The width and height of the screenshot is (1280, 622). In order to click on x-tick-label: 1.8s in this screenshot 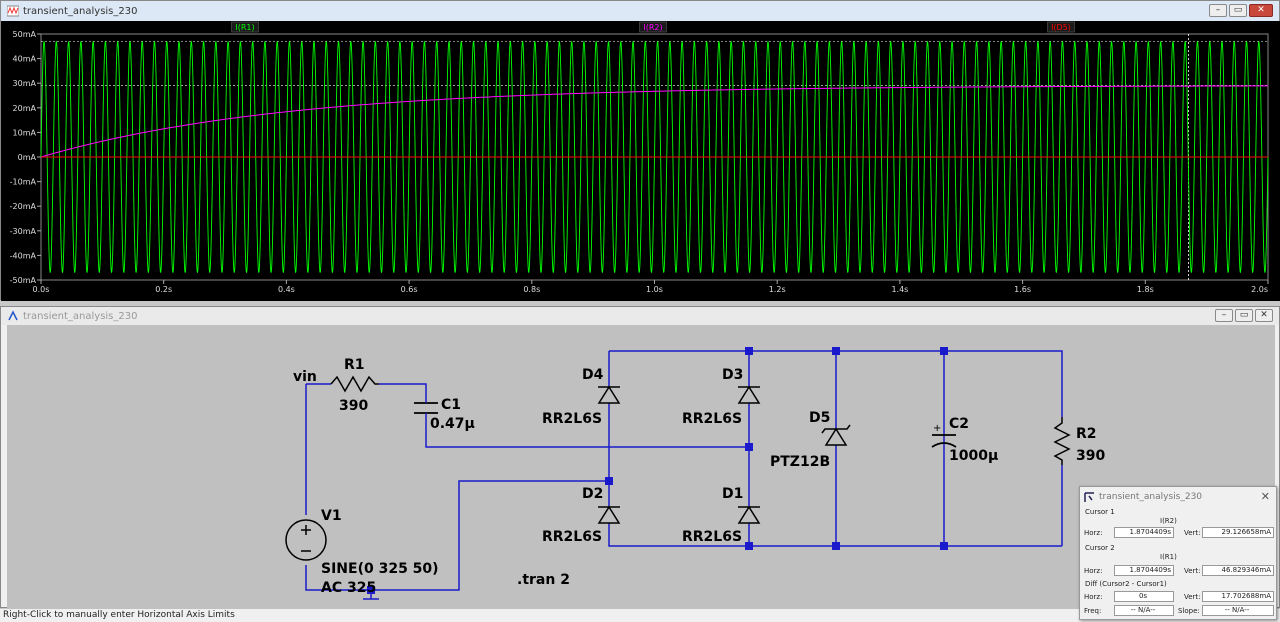, I will do `click(1145, 289)`.